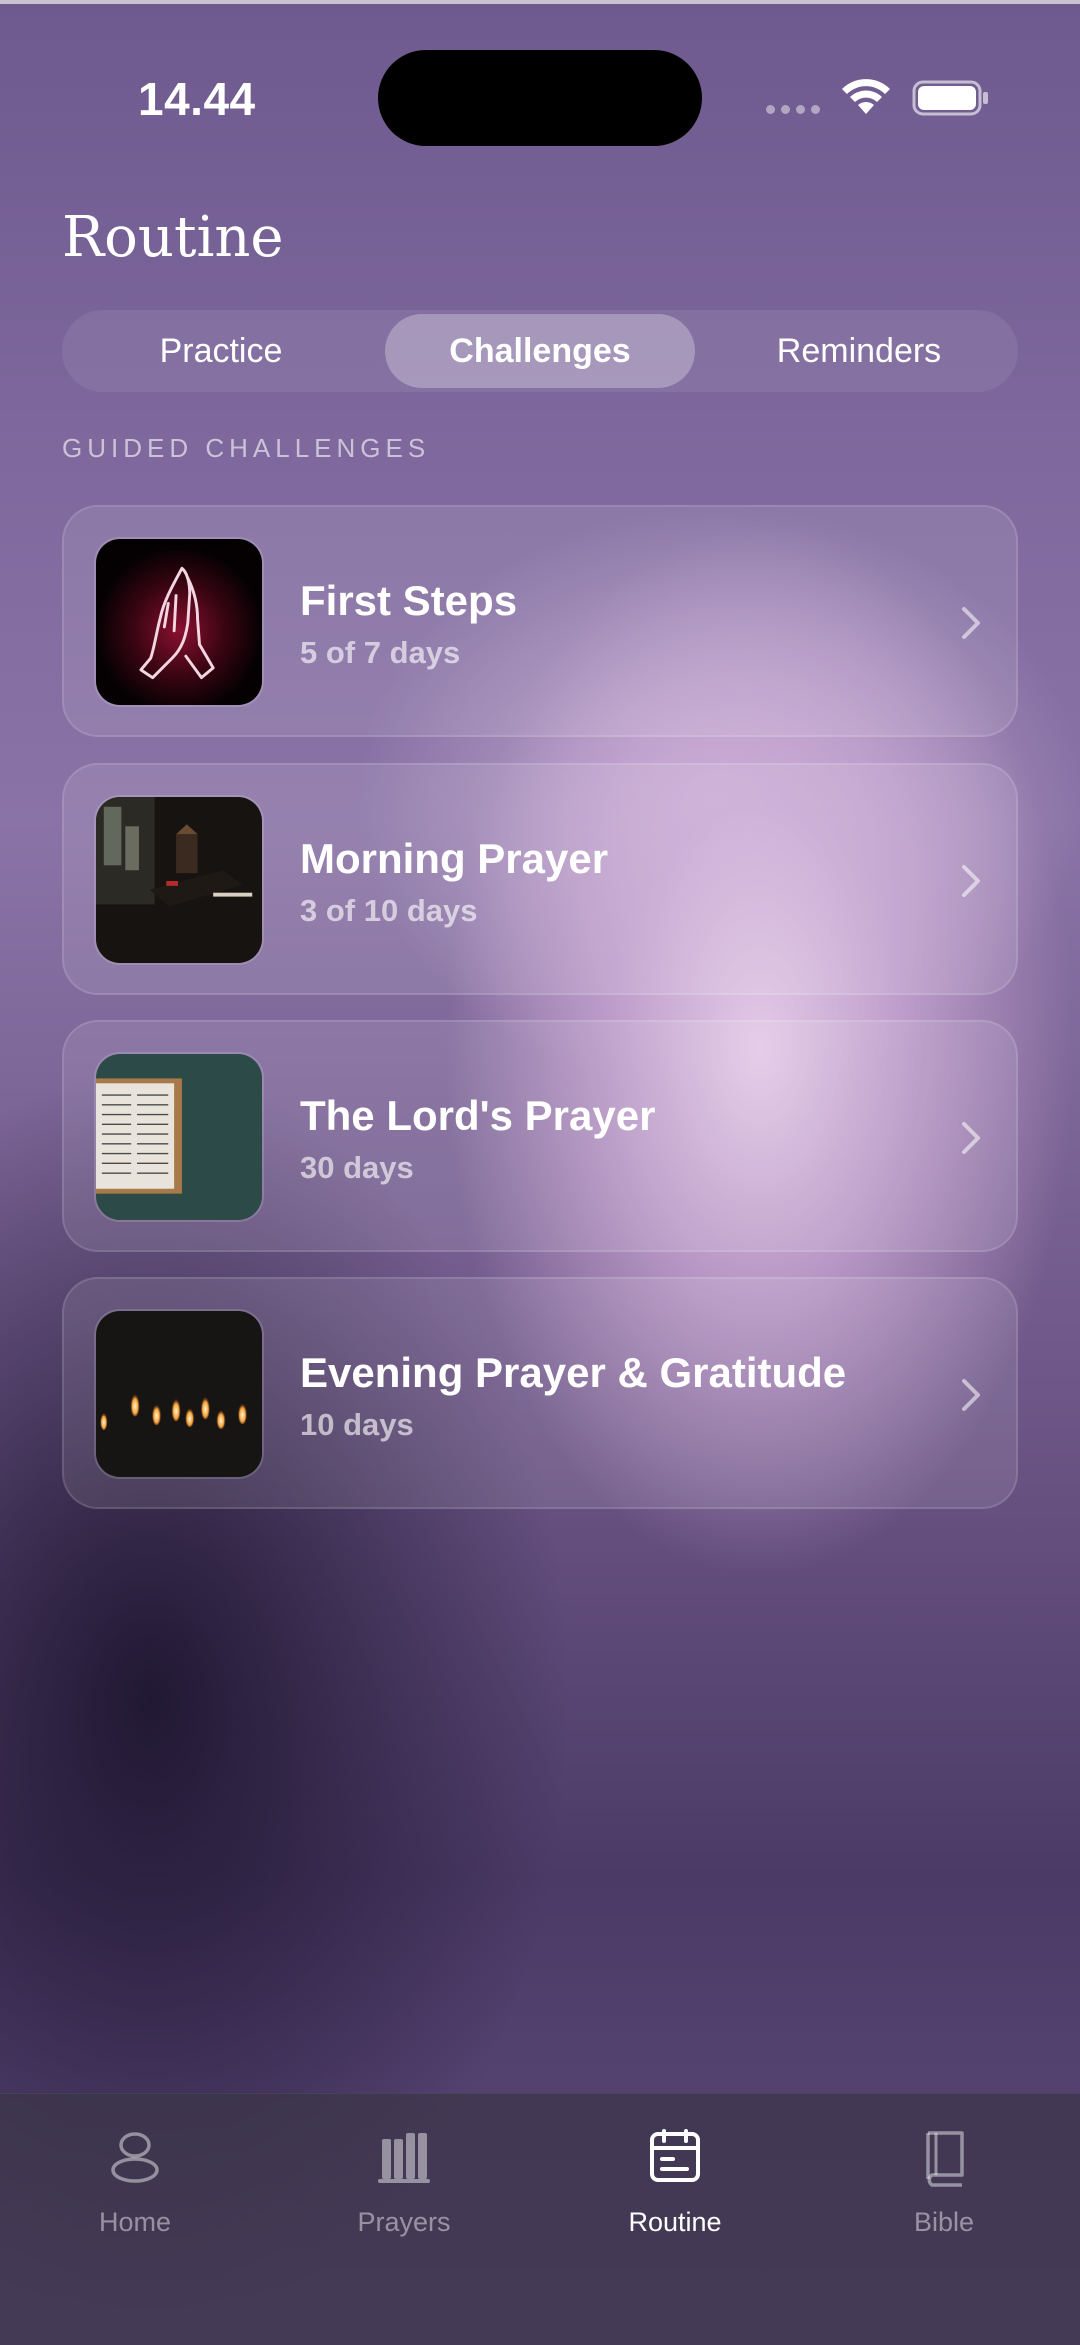 This screenshot has height=2345, width=1080. I want to click on battery-icon, so click(950, 98).